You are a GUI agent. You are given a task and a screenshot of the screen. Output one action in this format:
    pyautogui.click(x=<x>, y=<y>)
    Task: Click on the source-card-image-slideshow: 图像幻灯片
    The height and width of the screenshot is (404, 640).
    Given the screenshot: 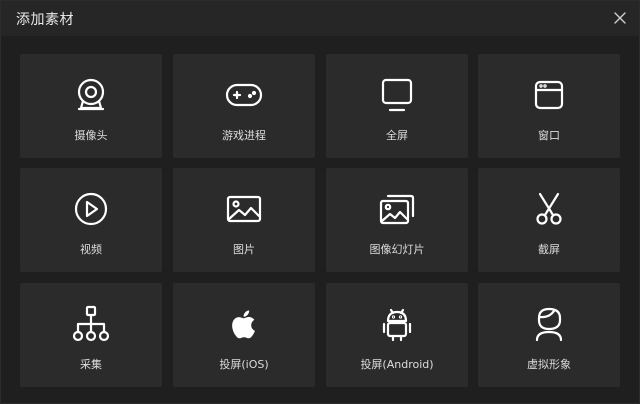 What is the action you would take?
    pyautogui.click(x=397, y=220)
    